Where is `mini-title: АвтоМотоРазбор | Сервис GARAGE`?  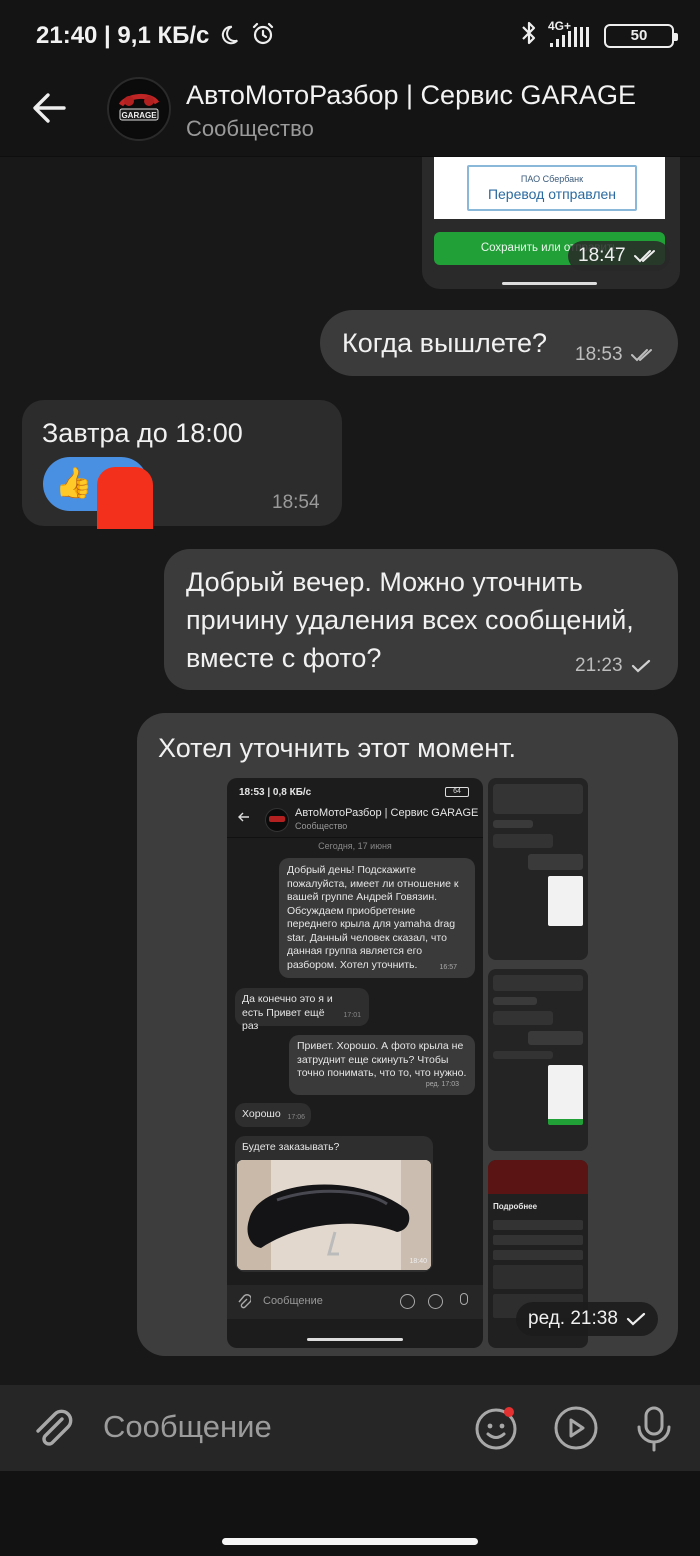
mini-title: АвтоМотоРазбор | Сервис GARAGE is located at coordinates (387, 813).